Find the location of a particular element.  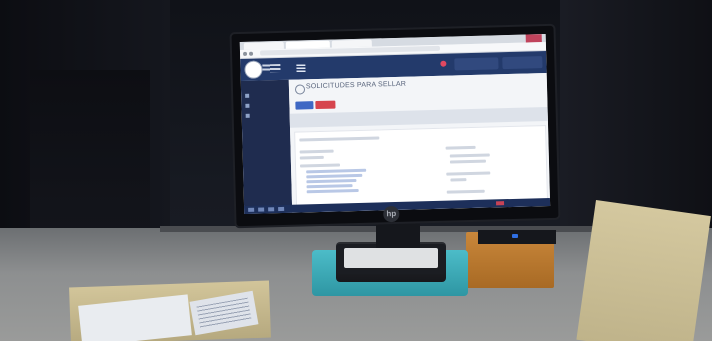

stamp-icon is located at coordinates (300, 89).